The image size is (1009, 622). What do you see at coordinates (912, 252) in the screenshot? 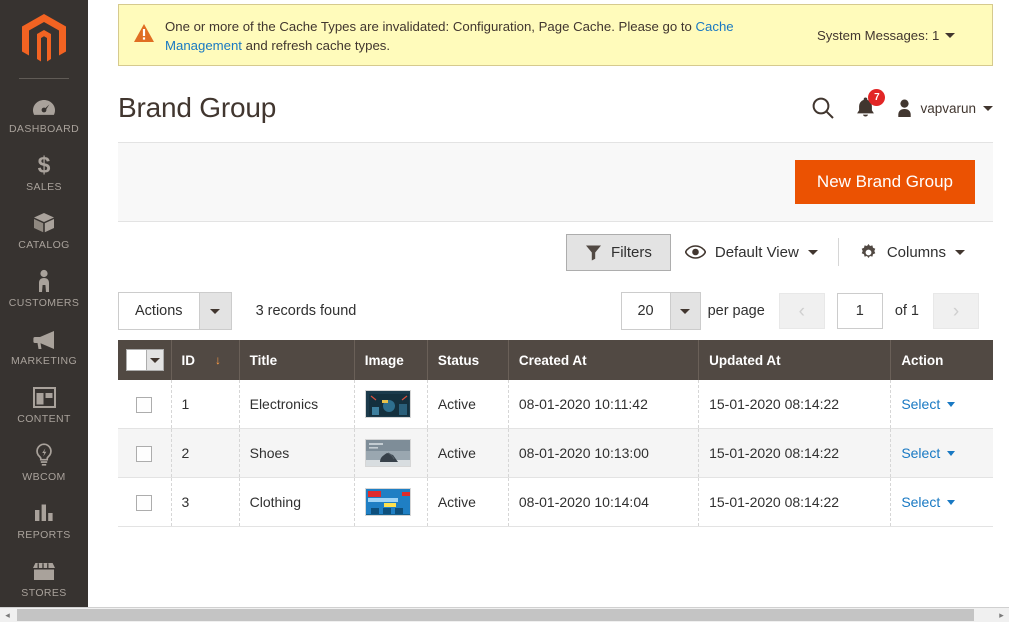
I see `columns-dropdown: Columns` at bounding box center [912, 252].